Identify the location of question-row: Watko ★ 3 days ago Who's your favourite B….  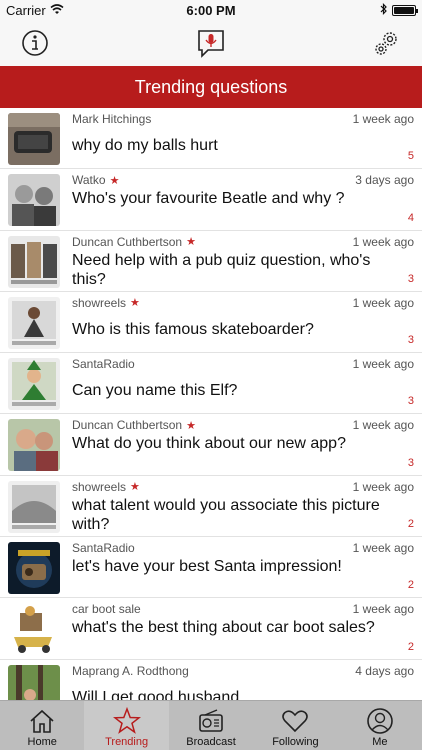
(211, 200).